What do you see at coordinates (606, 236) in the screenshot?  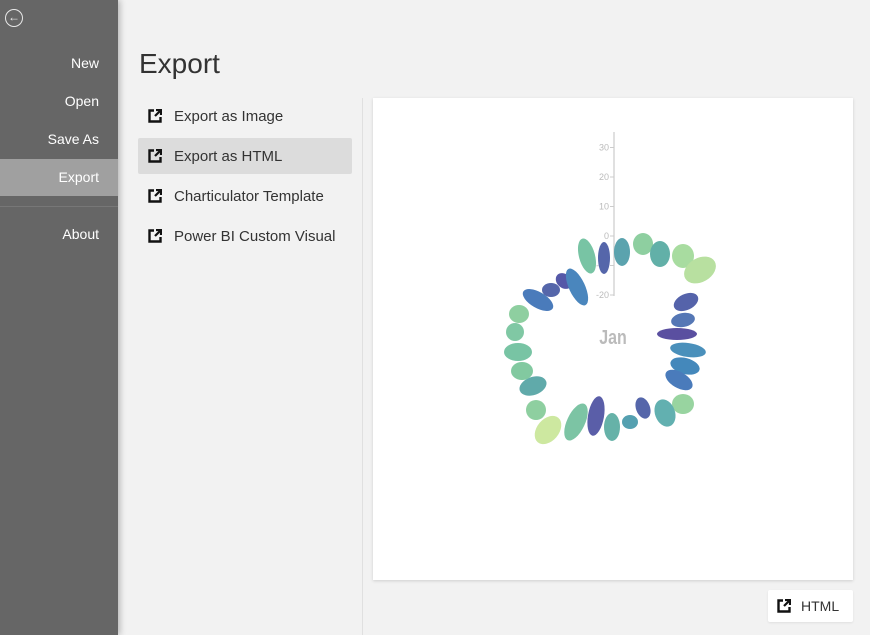 I see `y-axis-tick-label: 0` at bounding box center [606, 236].